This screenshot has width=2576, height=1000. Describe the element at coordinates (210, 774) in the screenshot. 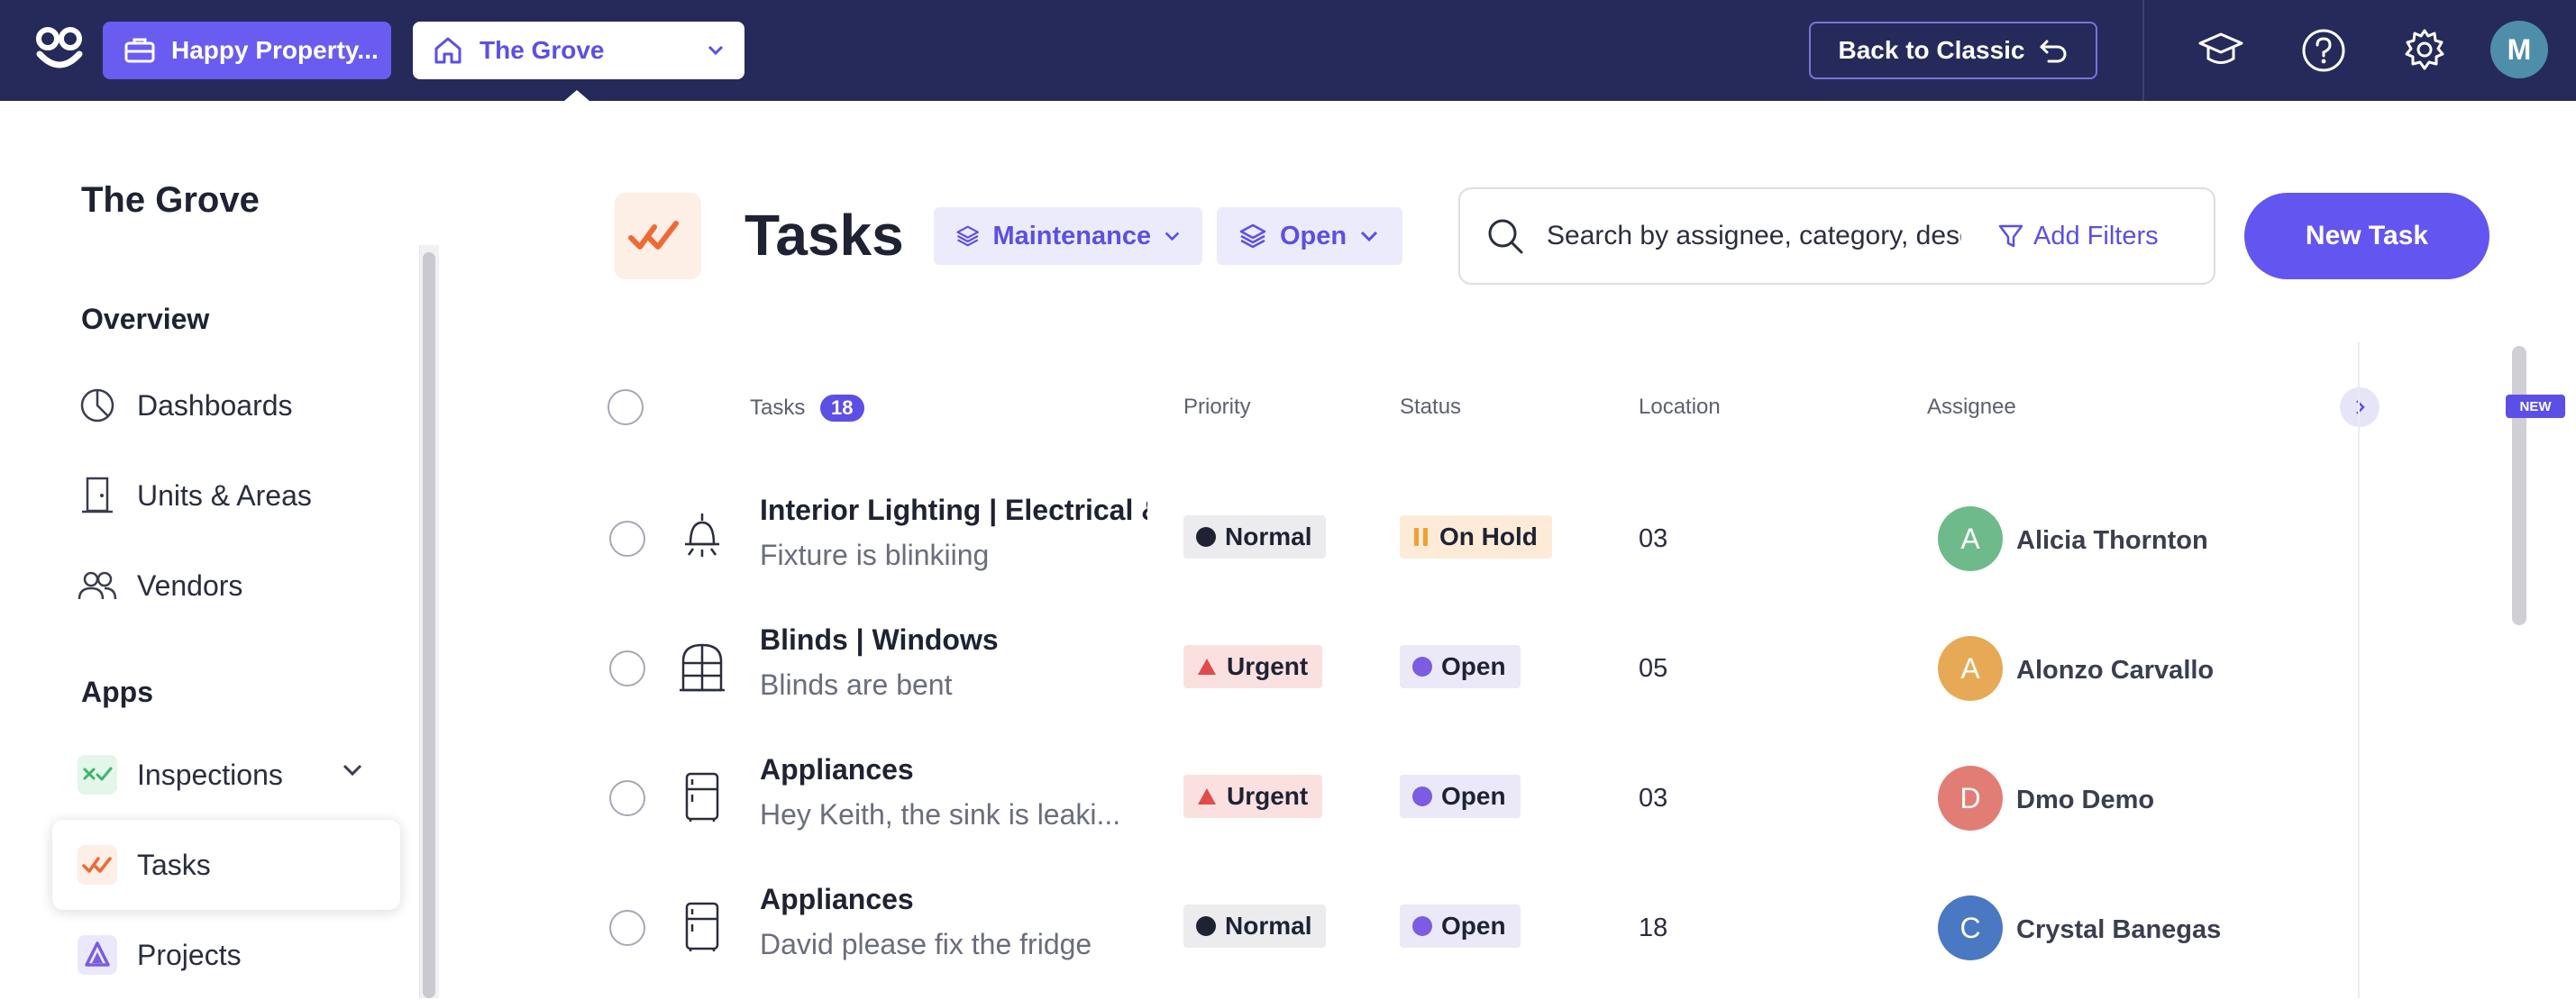

I see `sidebar-item-label: Inspections` at that location.